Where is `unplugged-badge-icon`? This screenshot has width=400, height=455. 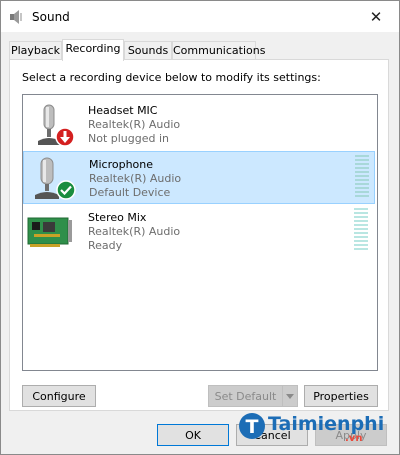 unplugged-badge-icon is located at coordinates (65, 138).